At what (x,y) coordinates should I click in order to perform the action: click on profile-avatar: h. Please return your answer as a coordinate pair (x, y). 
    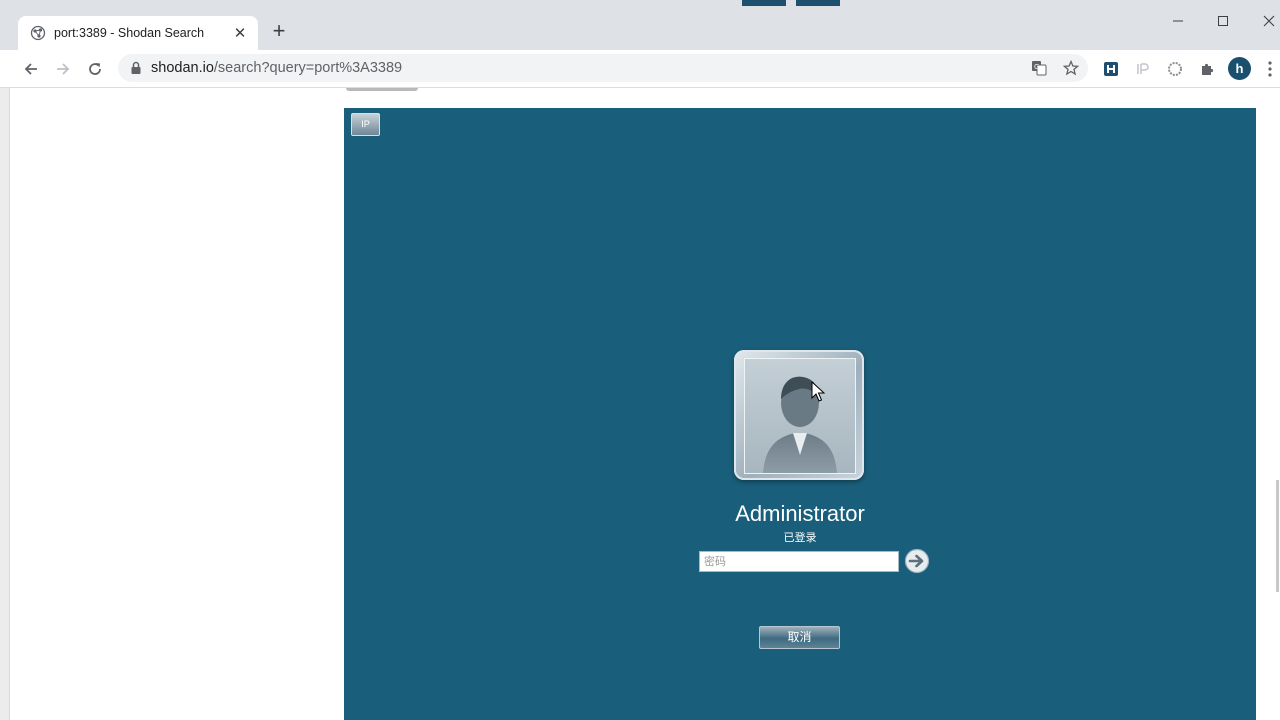
    Looking at the image, I should click on (1239, 68).